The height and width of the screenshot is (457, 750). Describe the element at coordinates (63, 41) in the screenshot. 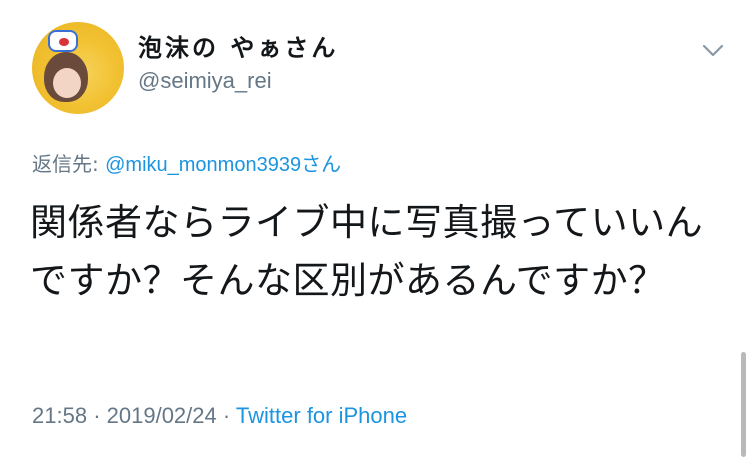

I see `avatar-badge` at that location.